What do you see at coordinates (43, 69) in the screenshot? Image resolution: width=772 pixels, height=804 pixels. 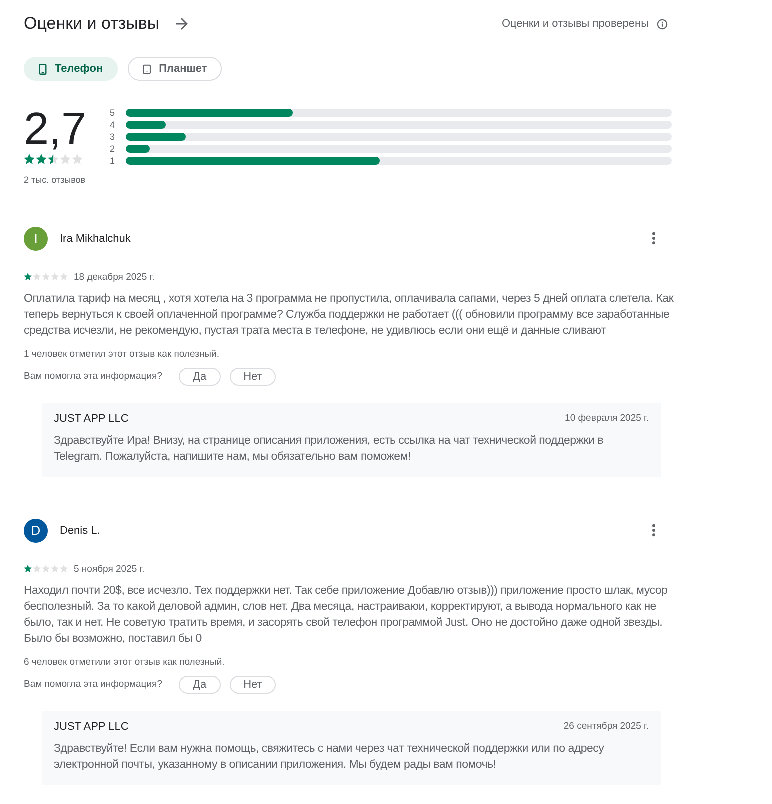 I see `phone-icon` at bounding box center [43, 69].